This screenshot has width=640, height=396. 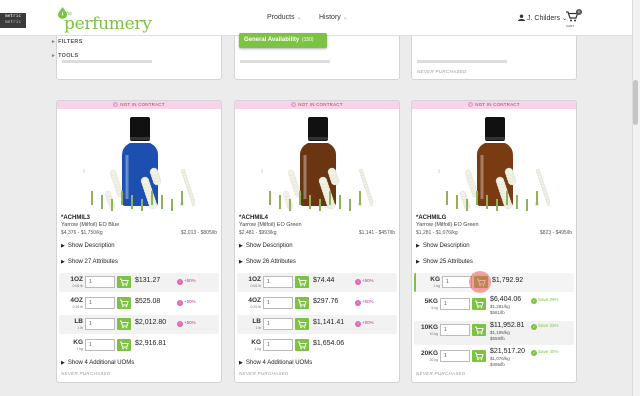 I want to click on divider, so click(x=107, y=61).